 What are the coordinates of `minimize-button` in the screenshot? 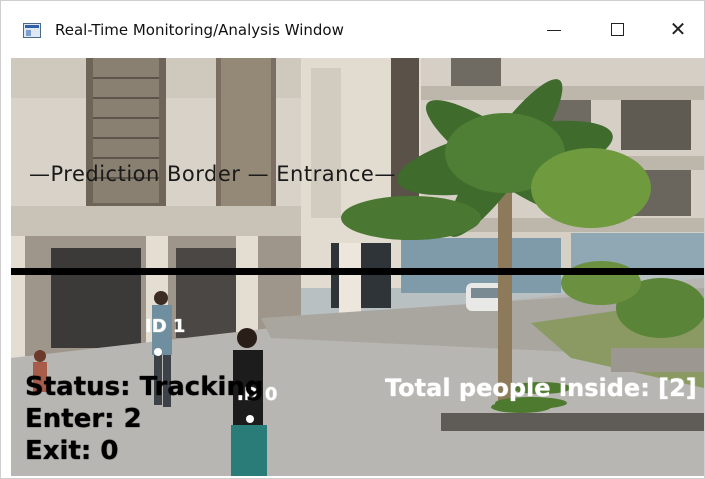 It's located at (554, 29).